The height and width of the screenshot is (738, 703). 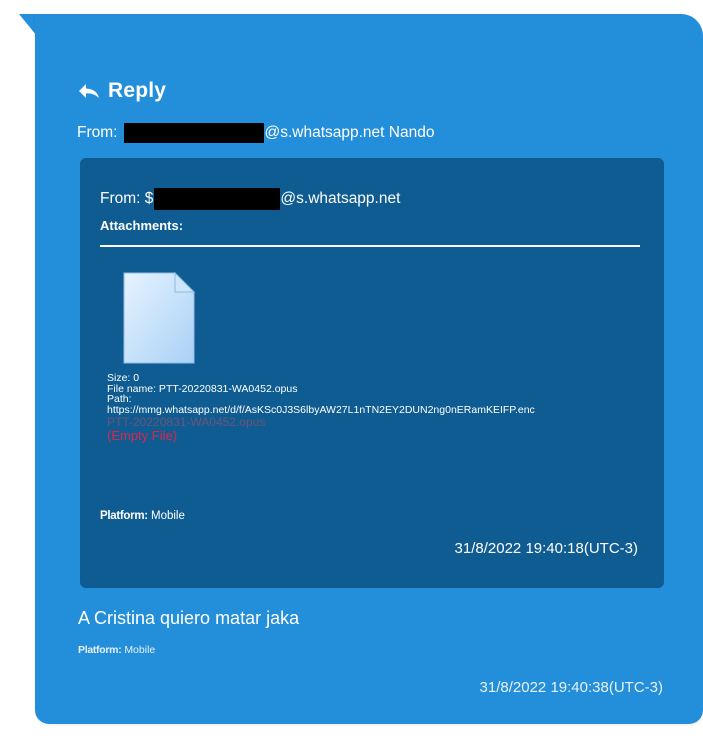 I want to click on message-platform-label: Platform:, so click(x=100, y=650).